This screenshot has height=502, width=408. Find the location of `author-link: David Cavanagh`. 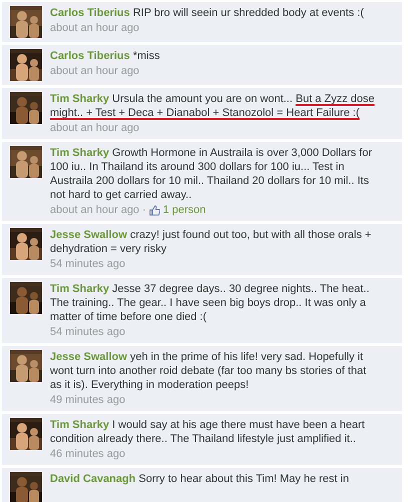

author-link: David Cavanagh is located at coordinates (93, 479).